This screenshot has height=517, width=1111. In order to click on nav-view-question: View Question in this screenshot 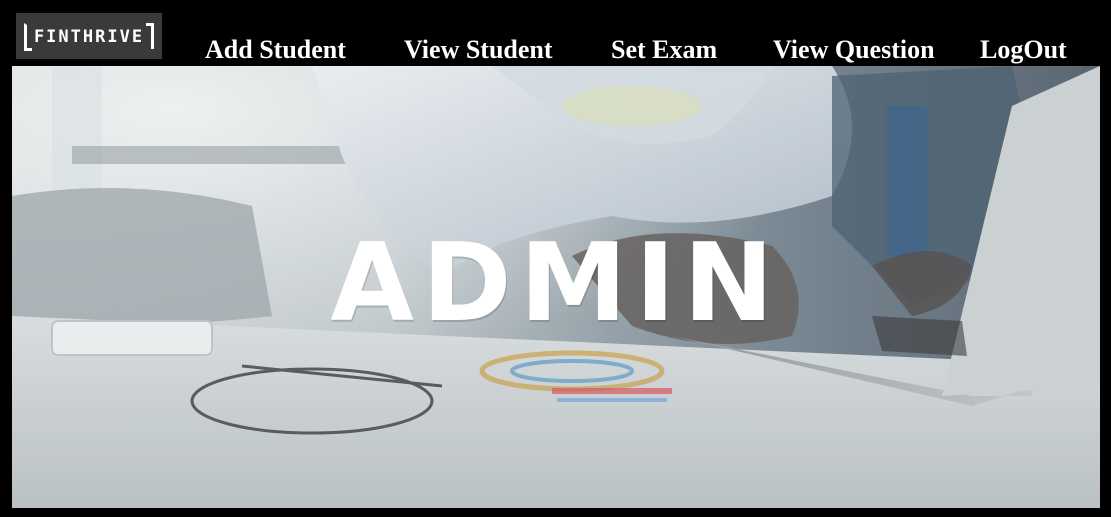, I will do `click(854, 50)`.